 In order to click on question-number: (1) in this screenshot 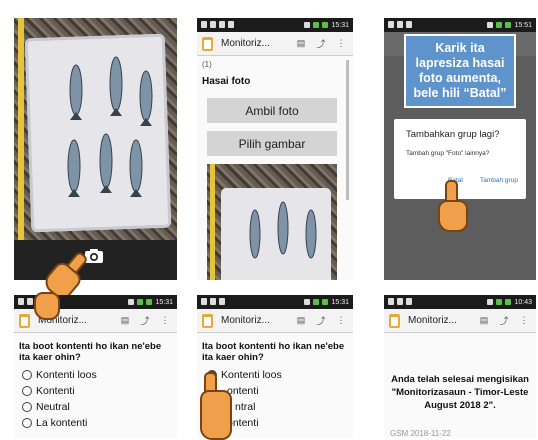, I will do `click(207, 64)`.